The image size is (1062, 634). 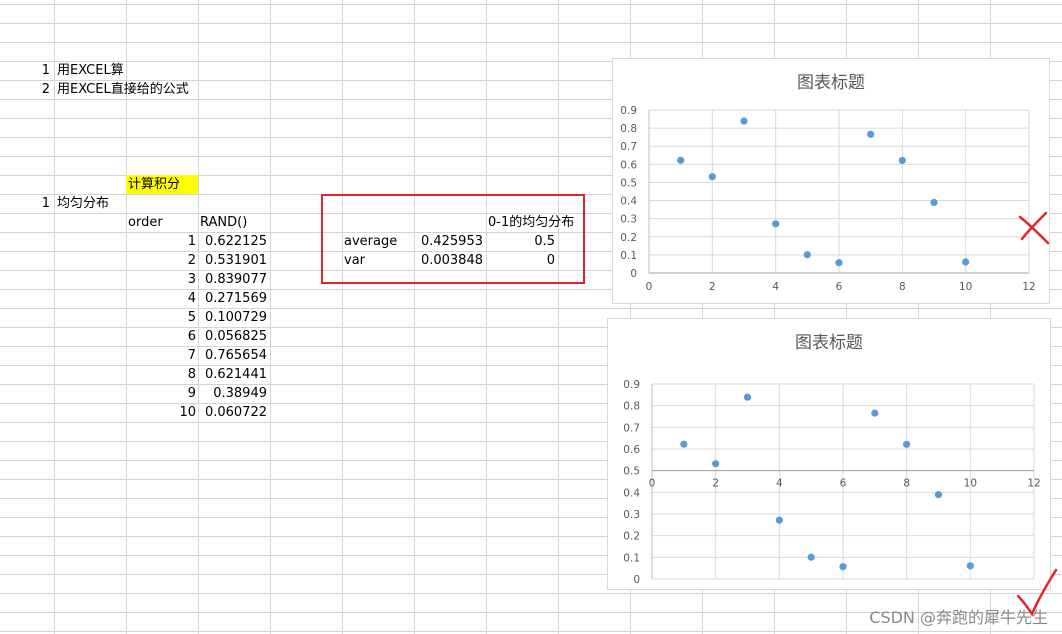 I want to click on rand-cell: 0.531901, so click(x=232, y=260).